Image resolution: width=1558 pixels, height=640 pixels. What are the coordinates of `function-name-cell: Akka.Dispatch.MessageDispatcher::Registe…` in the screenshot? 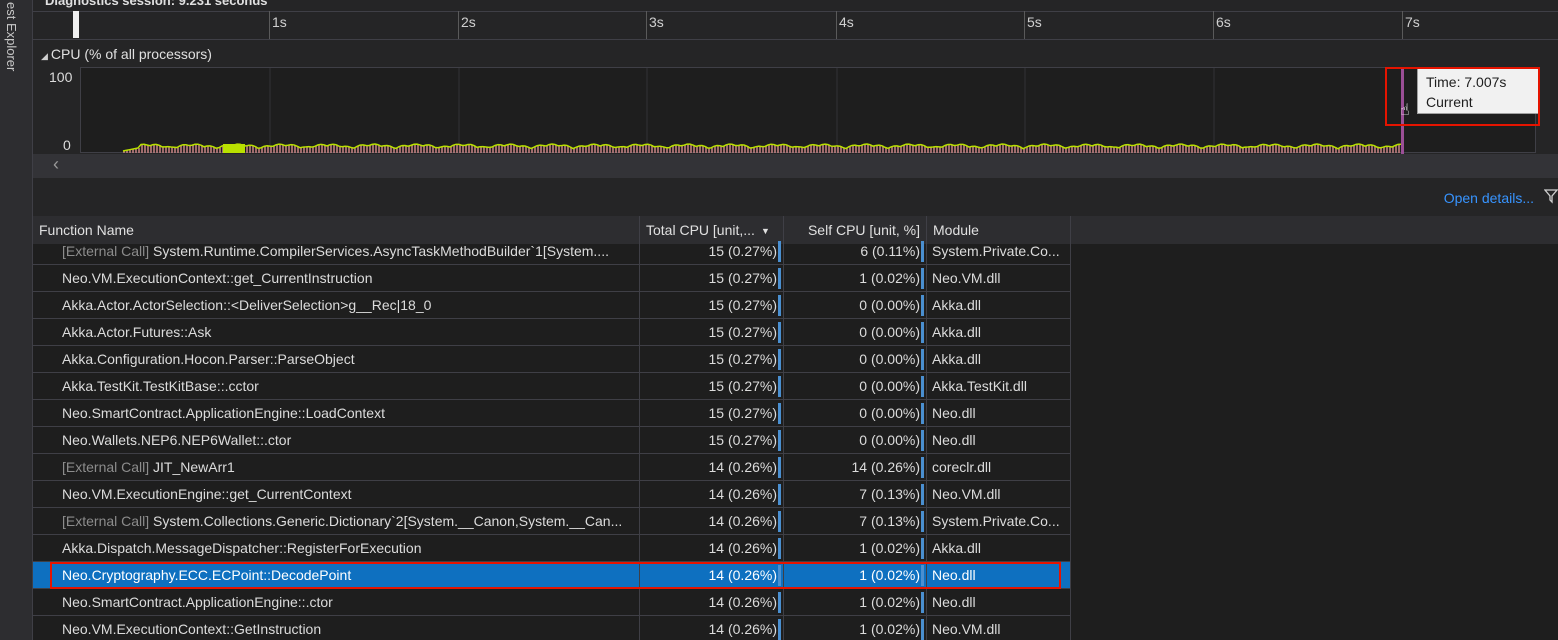 It's located at (336, 548).